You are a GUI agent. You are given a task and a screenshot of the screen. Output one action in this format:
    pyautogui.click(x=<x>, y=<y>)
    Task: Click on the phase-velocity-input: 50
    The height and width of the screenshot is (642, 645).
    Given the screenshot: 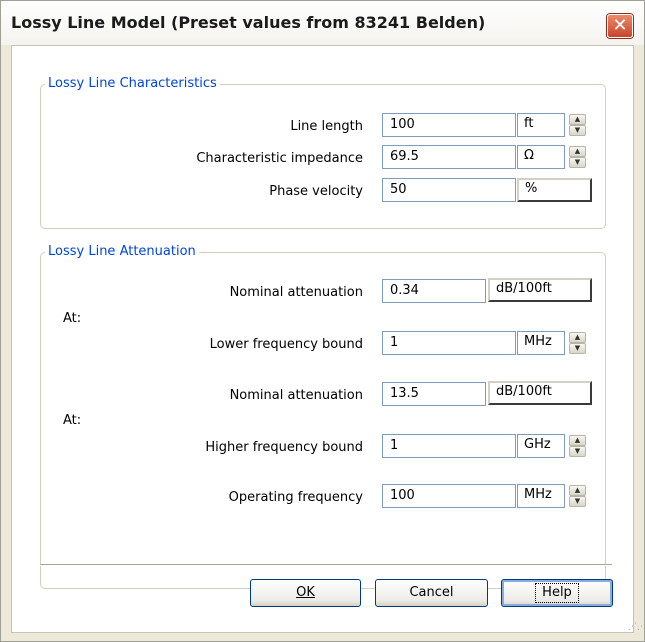 What is the action you would take?
    pyautogui.click(x=449, y=190)
    